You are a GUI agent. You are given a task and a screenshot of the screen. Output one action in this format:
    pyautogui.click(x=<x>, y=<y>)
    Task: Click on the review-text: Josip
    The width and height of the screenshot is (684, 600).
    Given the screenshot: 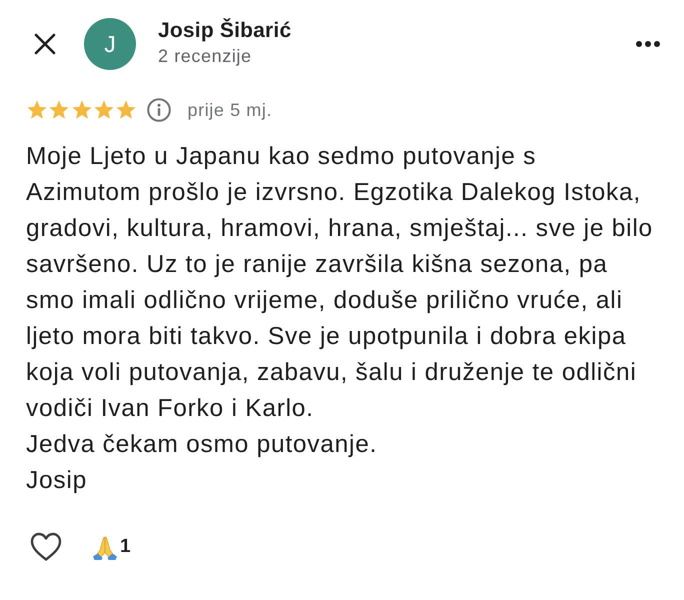 What is the action you would take?
    pyautogui.click(x=57, y=481)
    